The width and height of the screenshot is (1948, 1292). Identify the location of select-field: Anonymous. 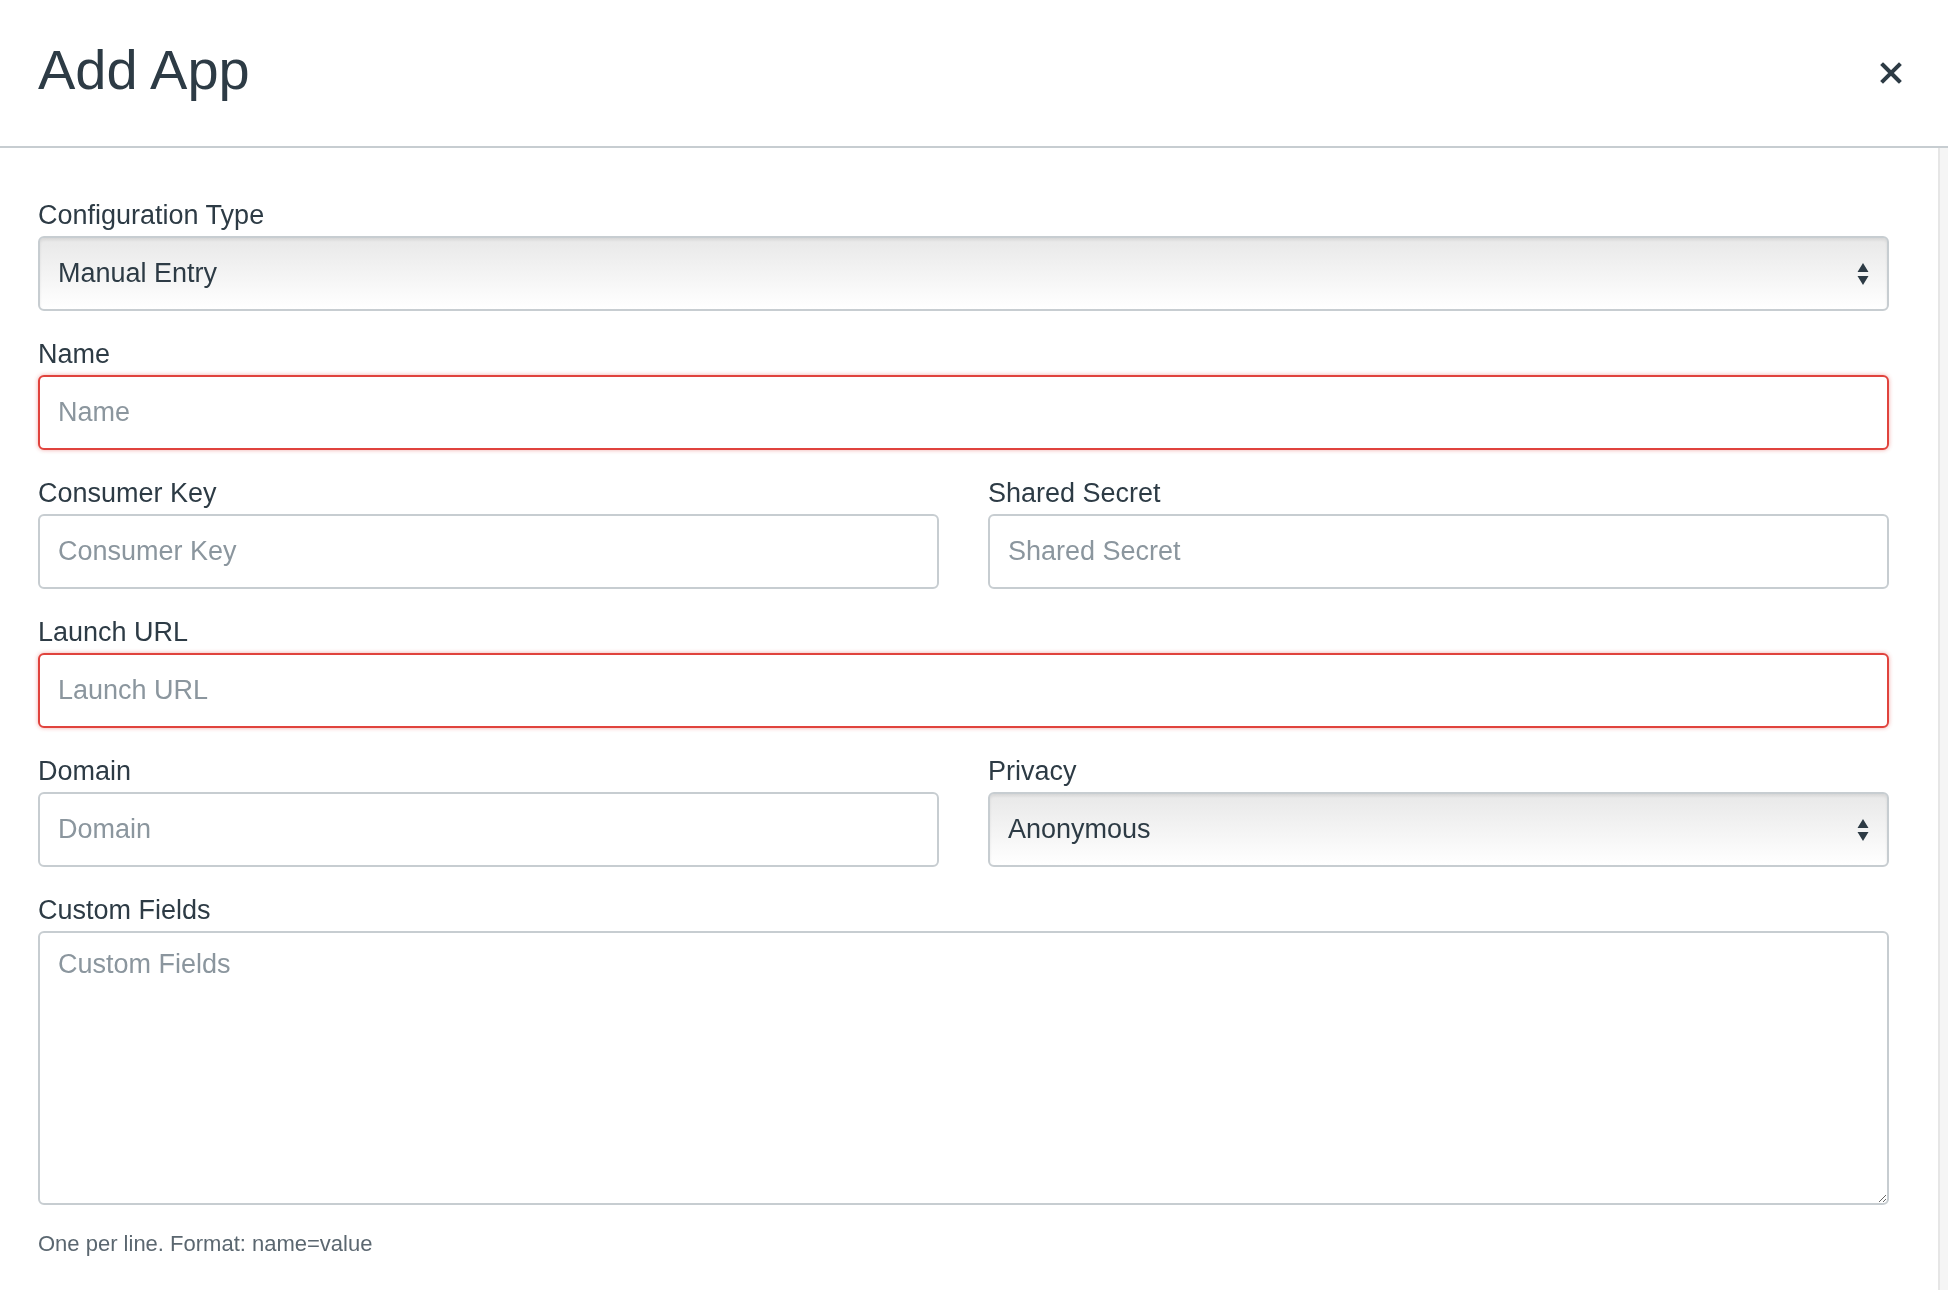
(1438, 829).